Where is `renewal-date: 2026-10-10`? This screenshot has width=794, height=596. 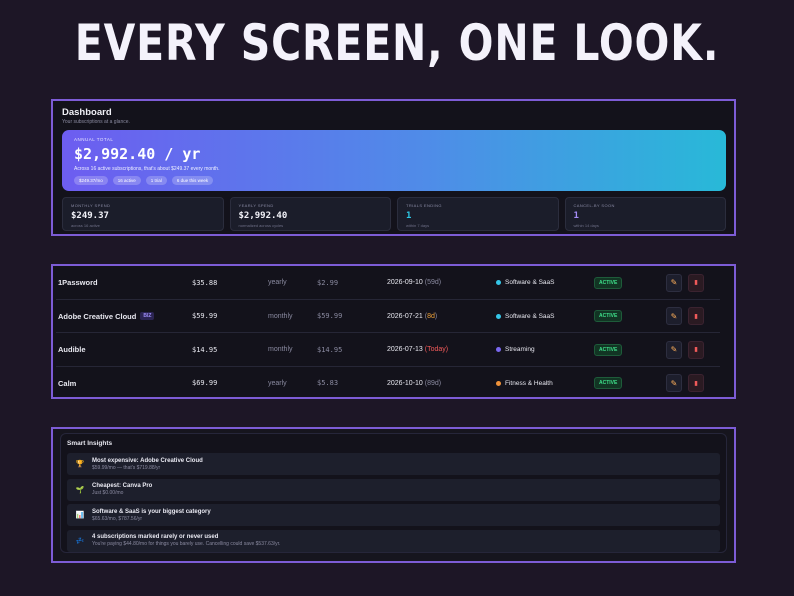 renewal-date: 2026-10-10 is located at coordinates (405, 383).